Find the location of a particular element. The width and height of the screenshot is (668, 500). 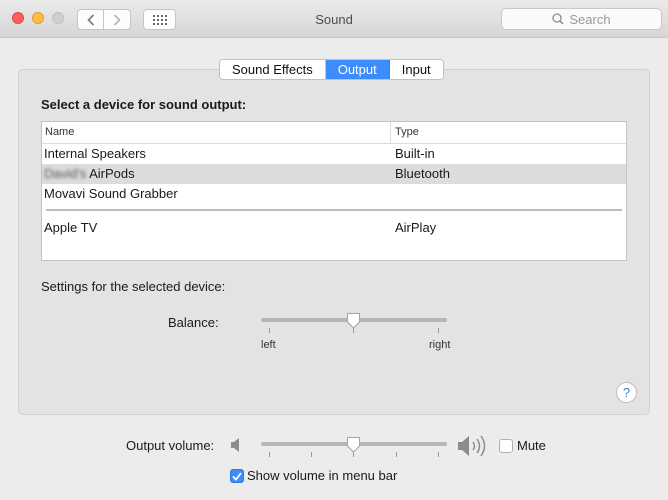

output-volume-label: Output volume: is located at coordinates (170, 445).